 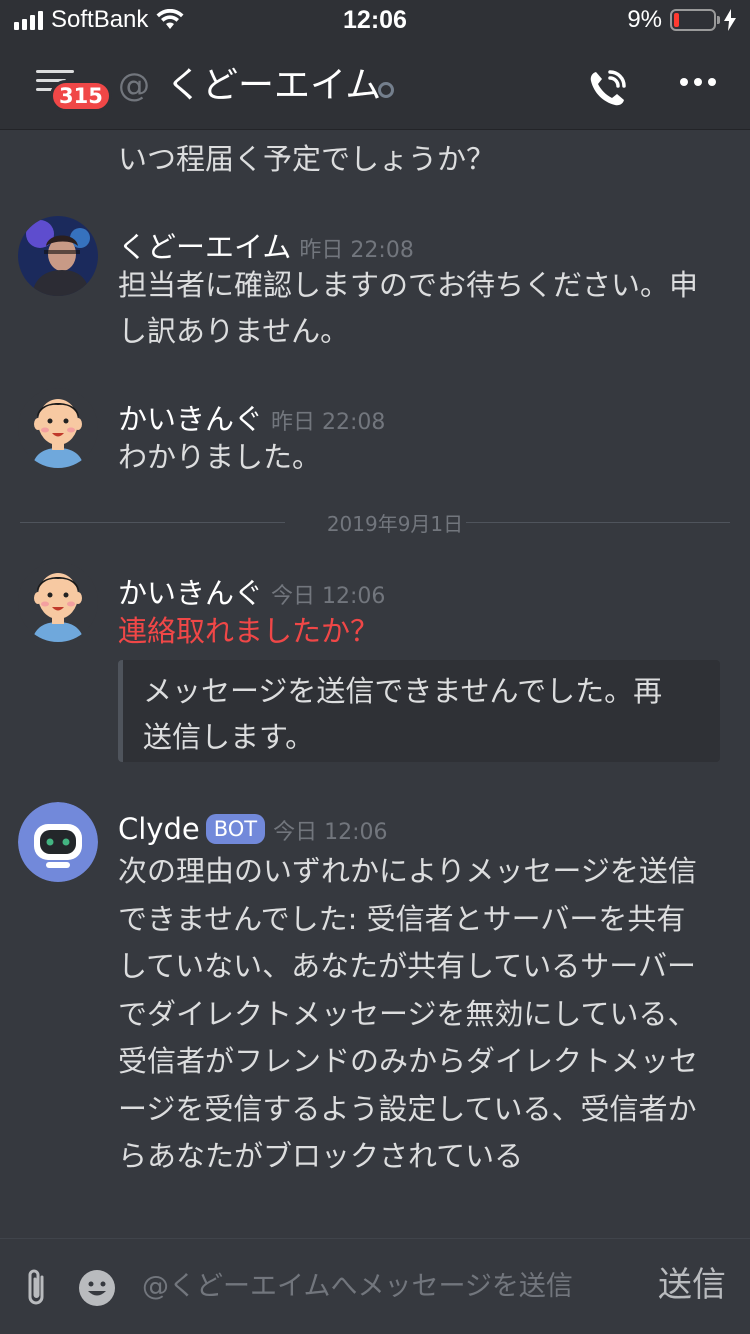 What do you see at coordinates (204, 247) in the screenshot?
I see `author-name: くどーエイム` at bounding box center [204, 247].